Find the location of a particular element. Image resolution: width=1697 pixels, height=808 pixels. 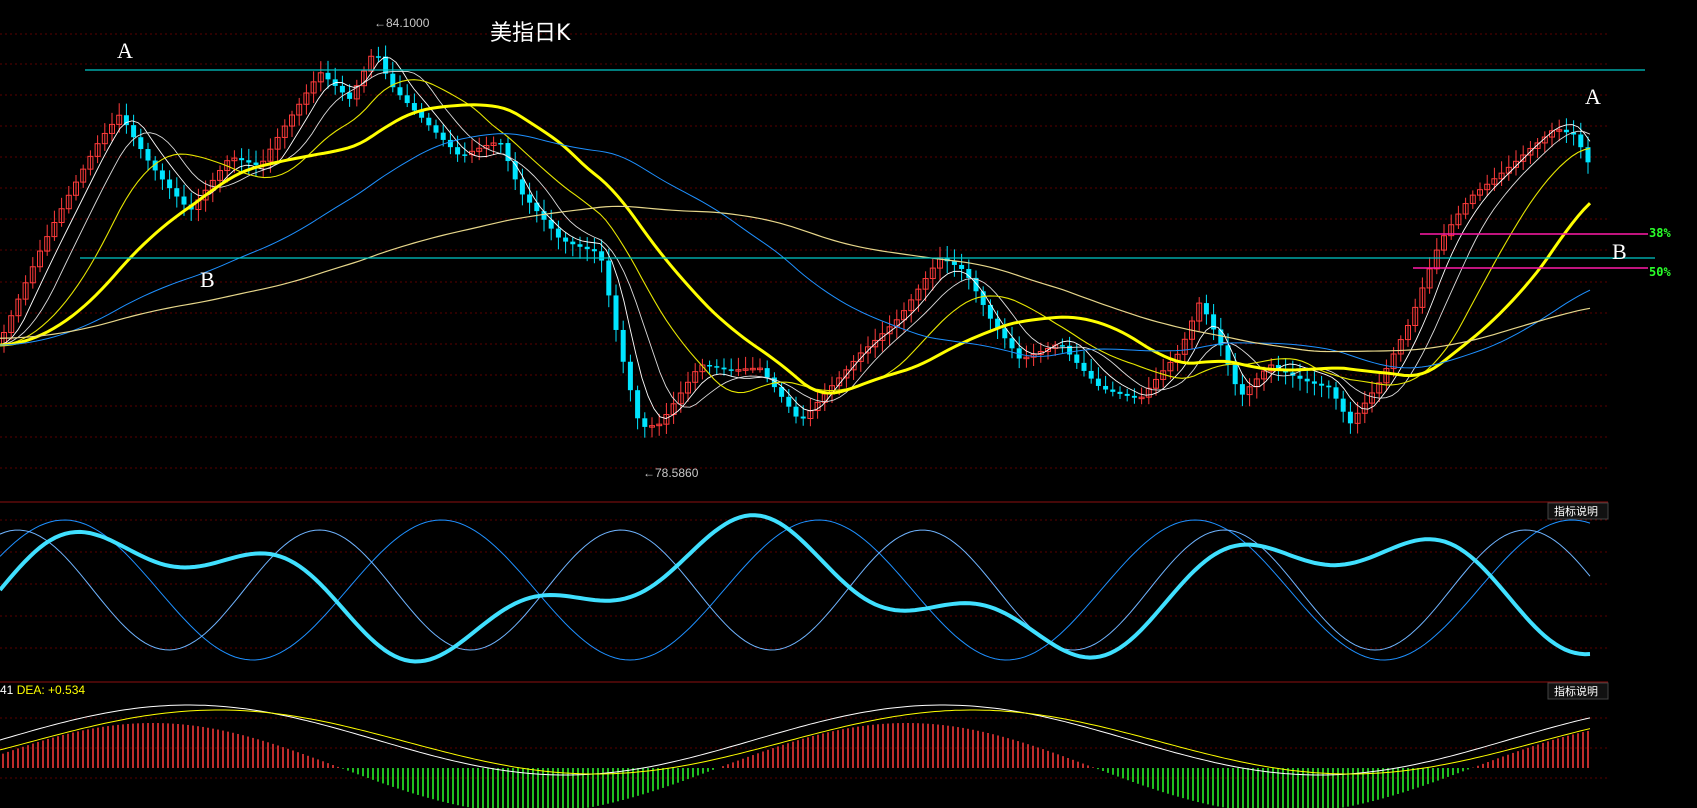

high-price-label: ←84.1000 is located at coordinates (402, 23).